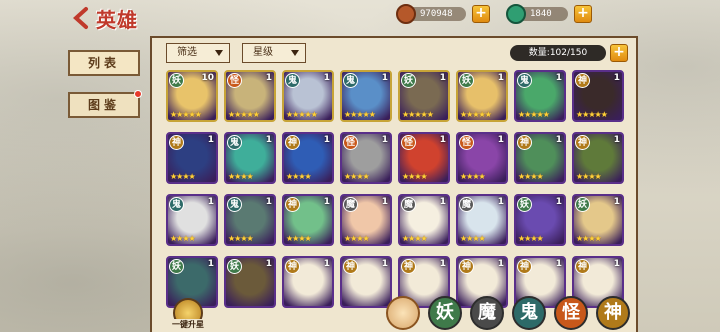  Describe the element at coordinates (598, 96) in the screenshot. I see `hero-card: 神 1 ★★★★★` at that location.